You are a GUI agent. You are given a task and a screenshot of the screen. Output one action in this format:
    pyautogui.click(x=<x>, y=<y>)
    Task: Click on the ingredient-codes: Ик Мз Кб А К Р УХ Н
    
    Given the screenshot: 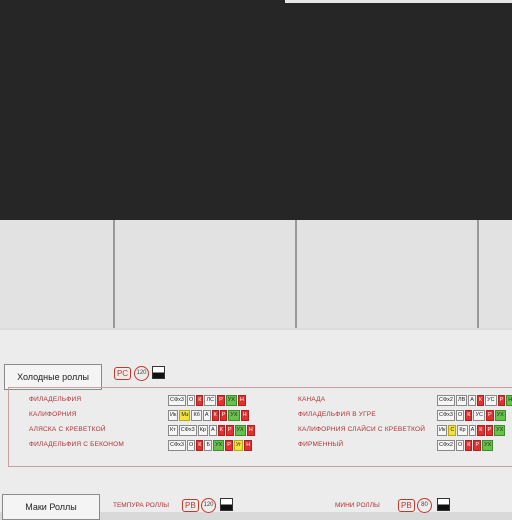 What is the action you would take?
    pyautogui.click(x=208, y=415)
    